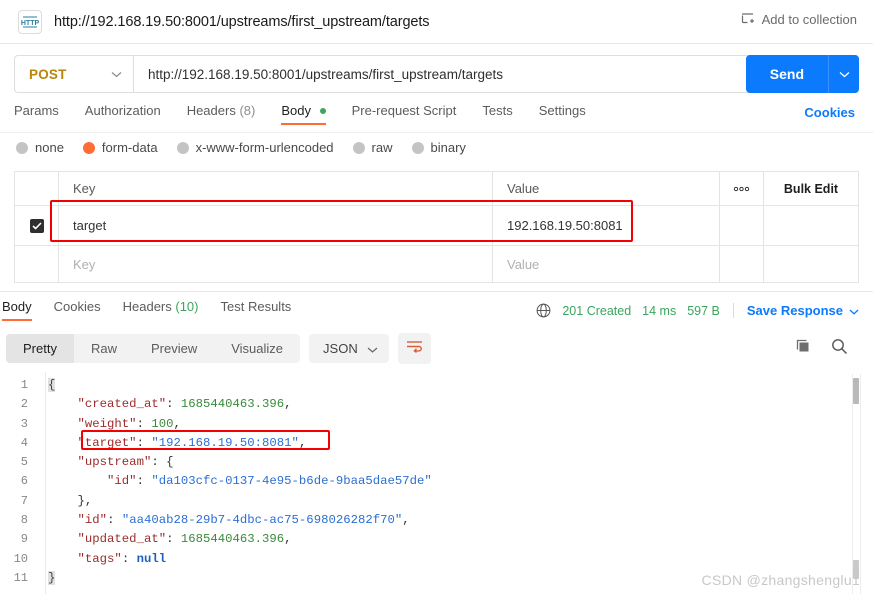 Image resolution: width=873 pixels, height=594 pixels. What do you see at coordinates (52, 577) in the screenshot?
I see `code-line-text: }` at bounding box center [52, 577].